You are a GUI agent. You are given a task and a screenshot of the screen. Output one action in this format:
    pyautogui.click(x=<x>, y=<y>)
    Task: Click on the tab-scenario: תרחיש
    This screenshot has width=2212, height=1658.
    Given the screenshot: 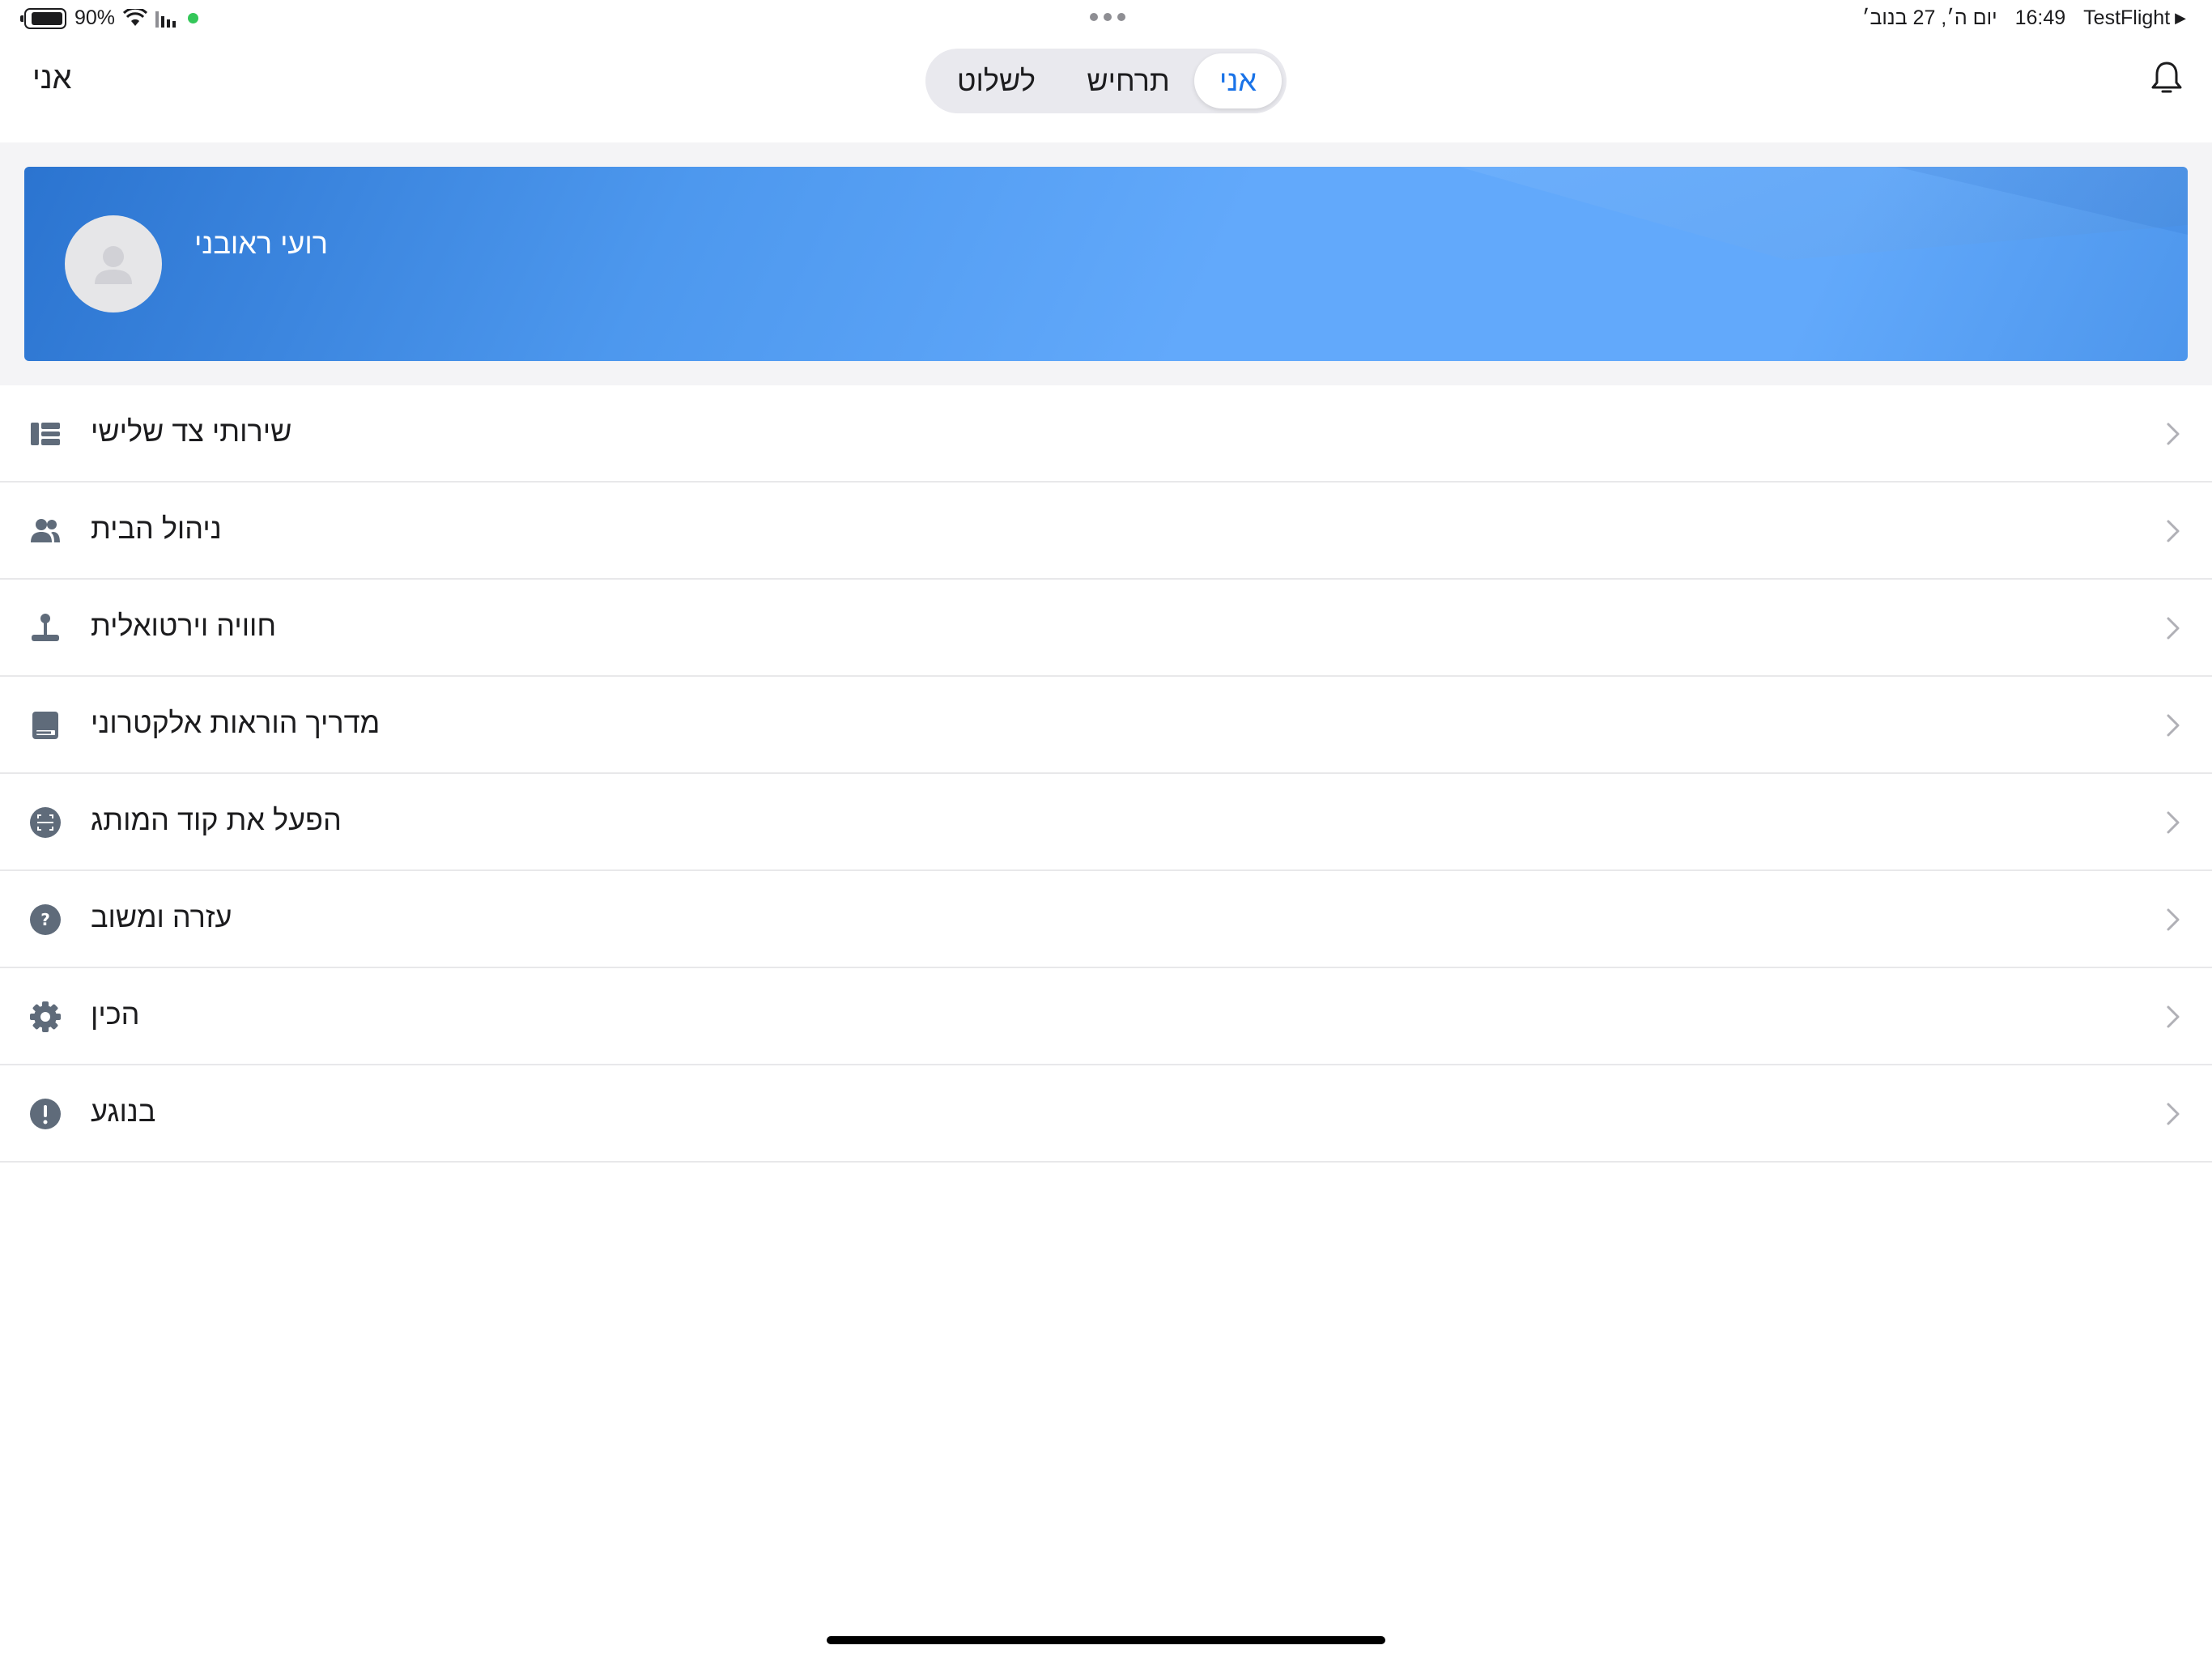 What is the action you would take?
    pyautogui.click(x=1128, y=80)
    